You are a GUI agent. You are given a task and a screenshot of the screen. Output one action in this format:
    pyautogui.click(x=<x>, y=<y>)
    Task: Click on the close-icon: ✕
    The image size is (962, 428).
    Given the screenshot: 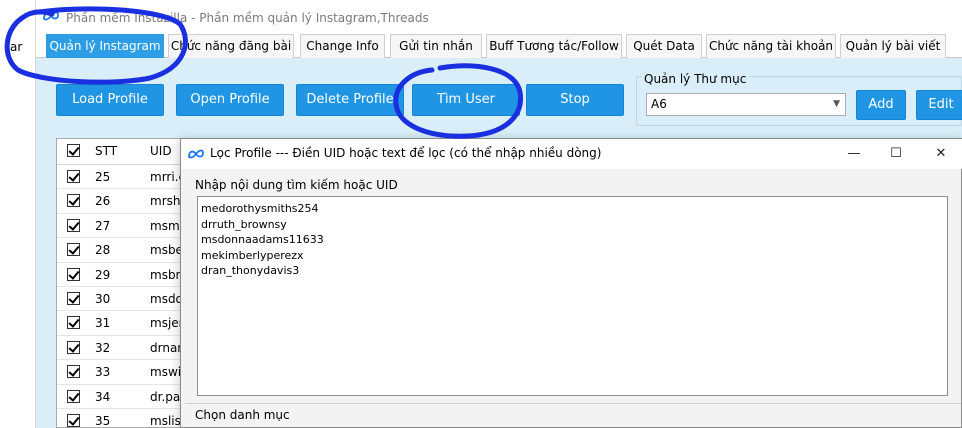 What is the action you would take?
    pyautogui.click(x=941, y=154)
    